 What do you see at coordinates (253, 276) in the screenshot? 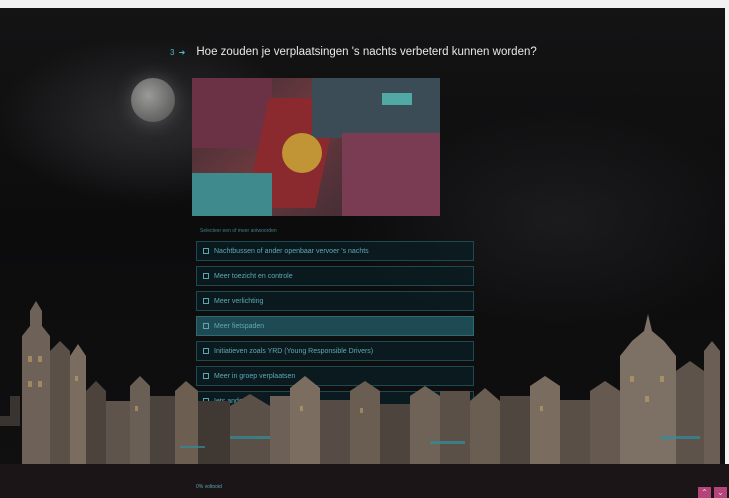
I see `answer-option-label: Meer toezicht en controle` at bounding box center [253, 276].